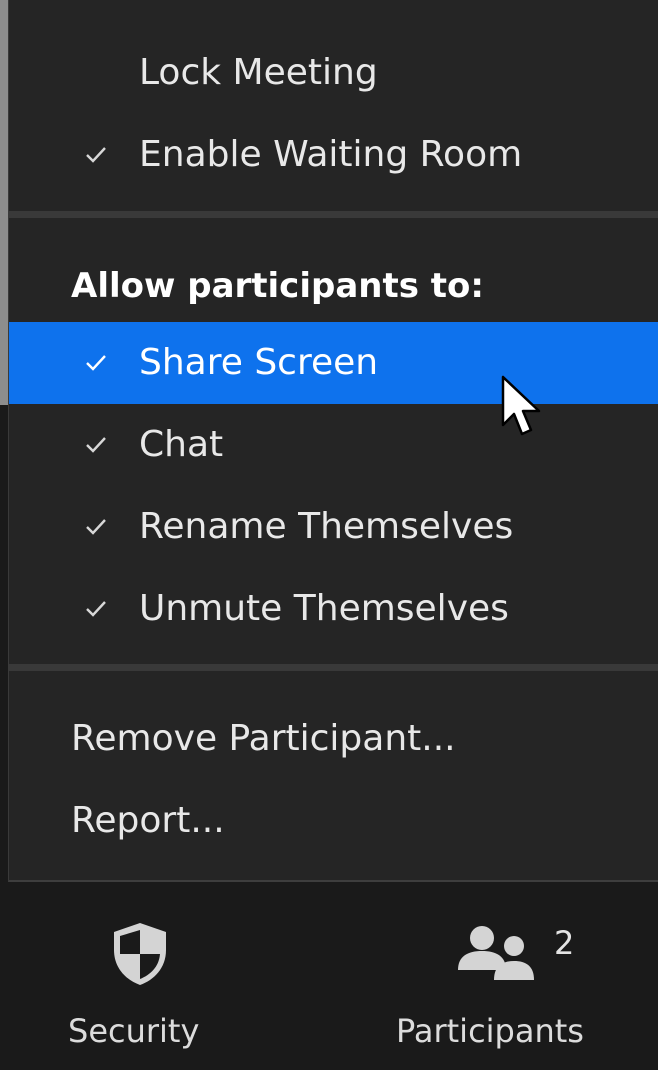  Describe the element at coordinates (181, 444) in the screenshot. I see `menu-item-label: Chat` at that location.